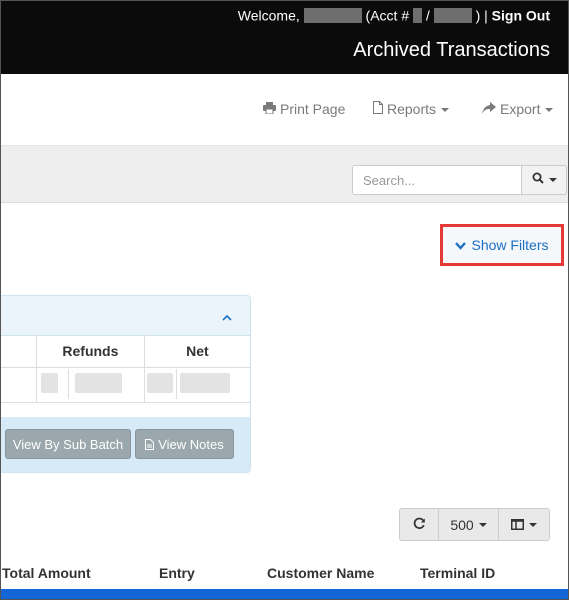 The image size is (569, 600). Describe the element at coordinates (191, 444) in the screenshot. I see `view-notes-label: View Notes` at that location.